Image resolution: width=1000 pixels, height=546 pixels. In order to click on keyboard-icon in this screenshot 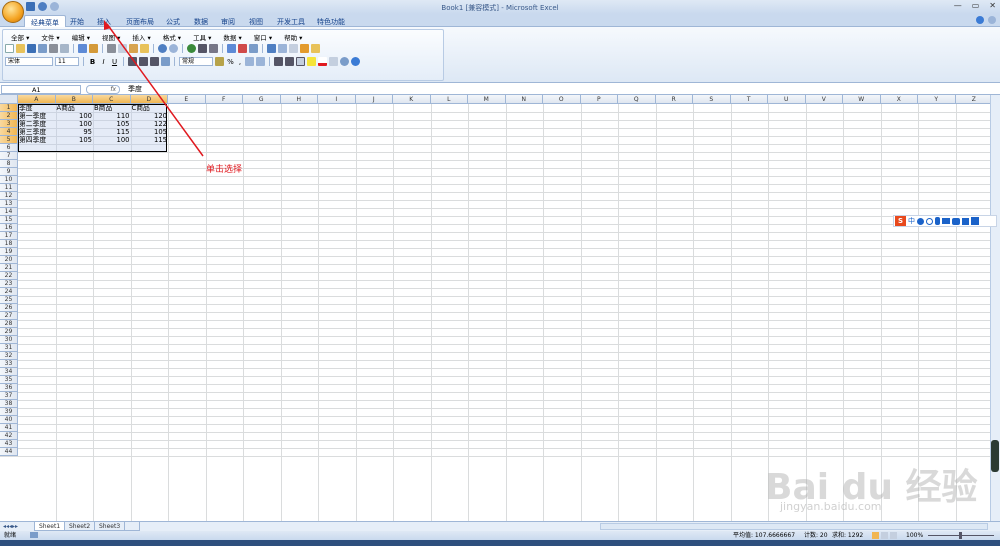, I will do `click(946, 221)`.